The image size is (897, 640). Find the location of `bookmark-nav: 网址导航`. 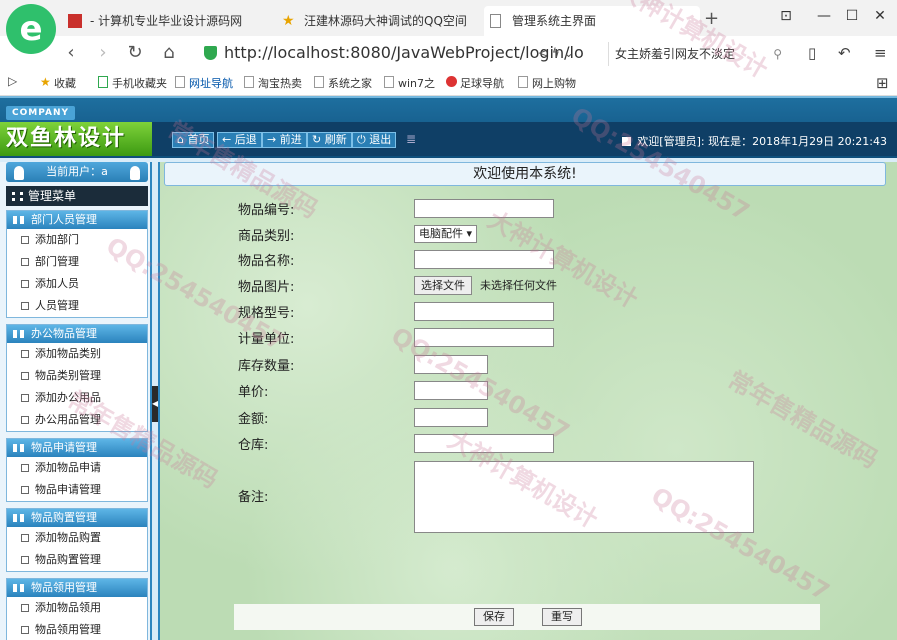

bookmark-nav: 网址导航 is located at coordinates (204, 83).